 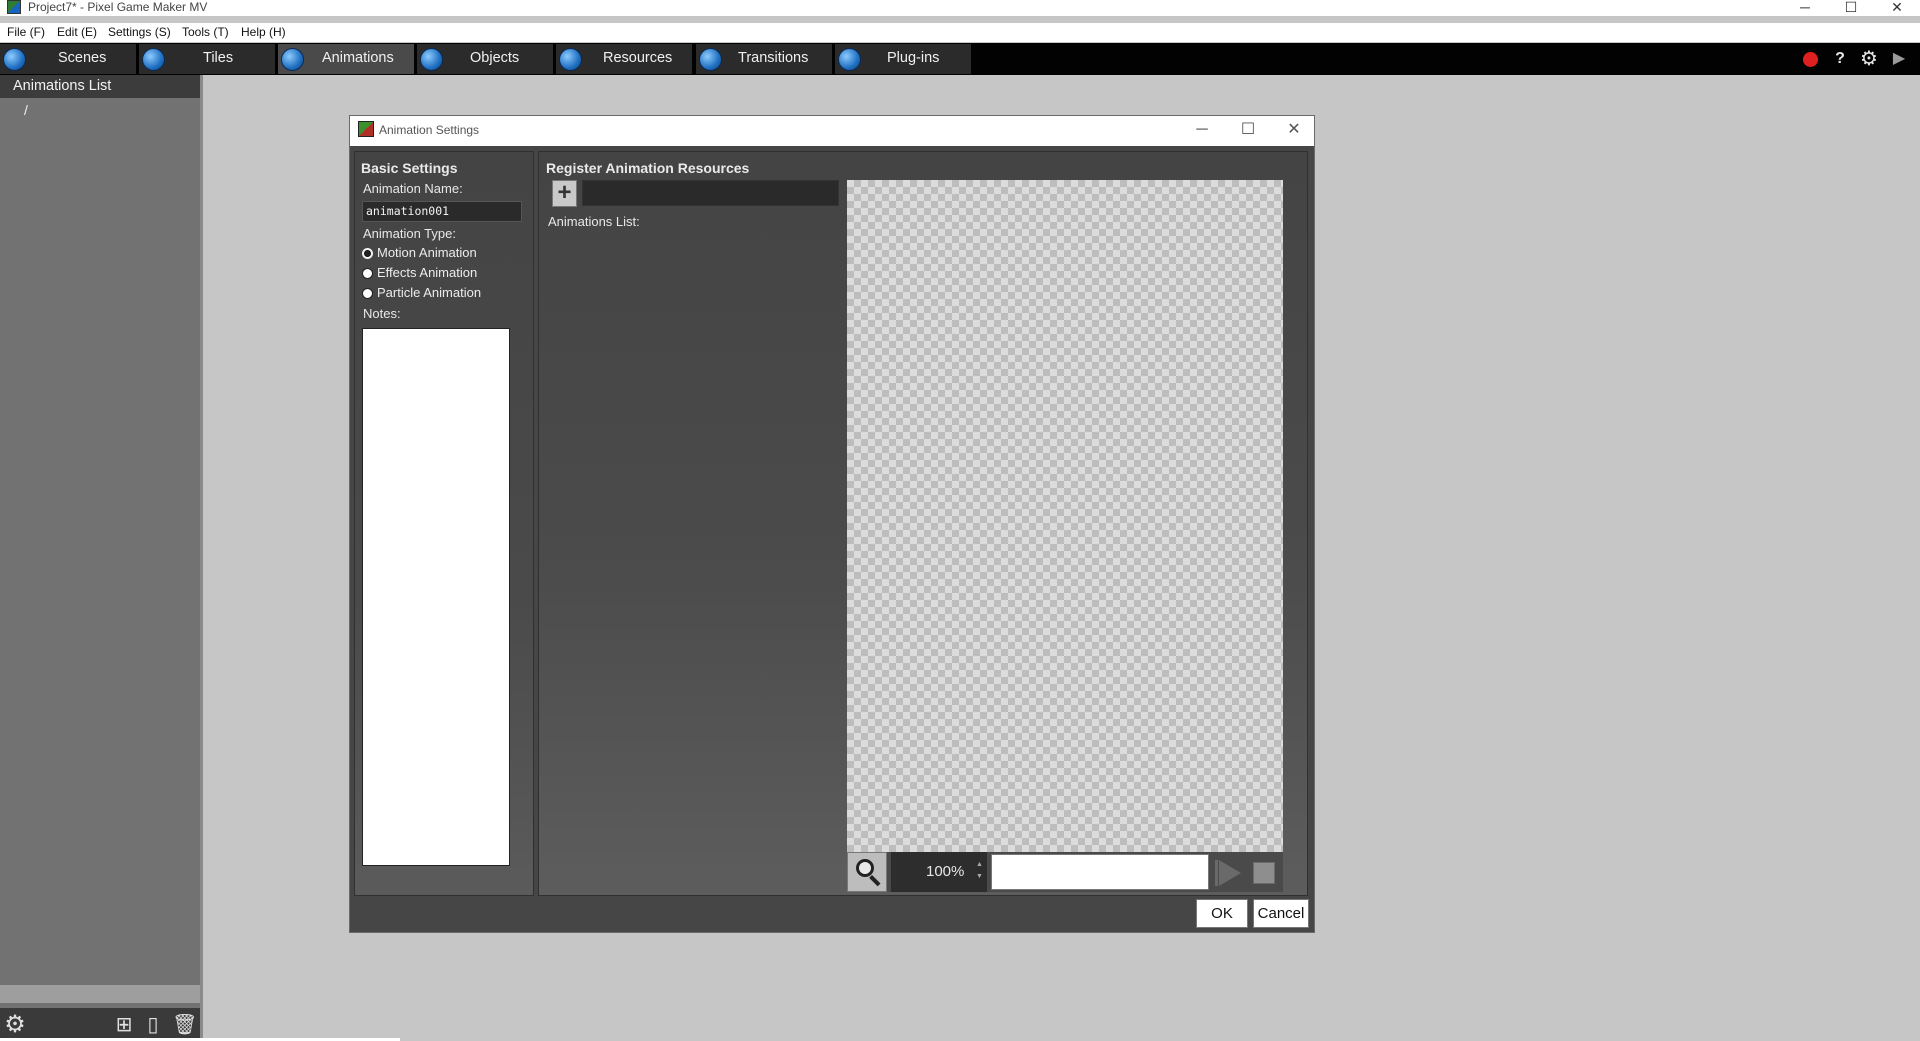 I want to click on add-resource-button: +, so click(x=564, y=193).